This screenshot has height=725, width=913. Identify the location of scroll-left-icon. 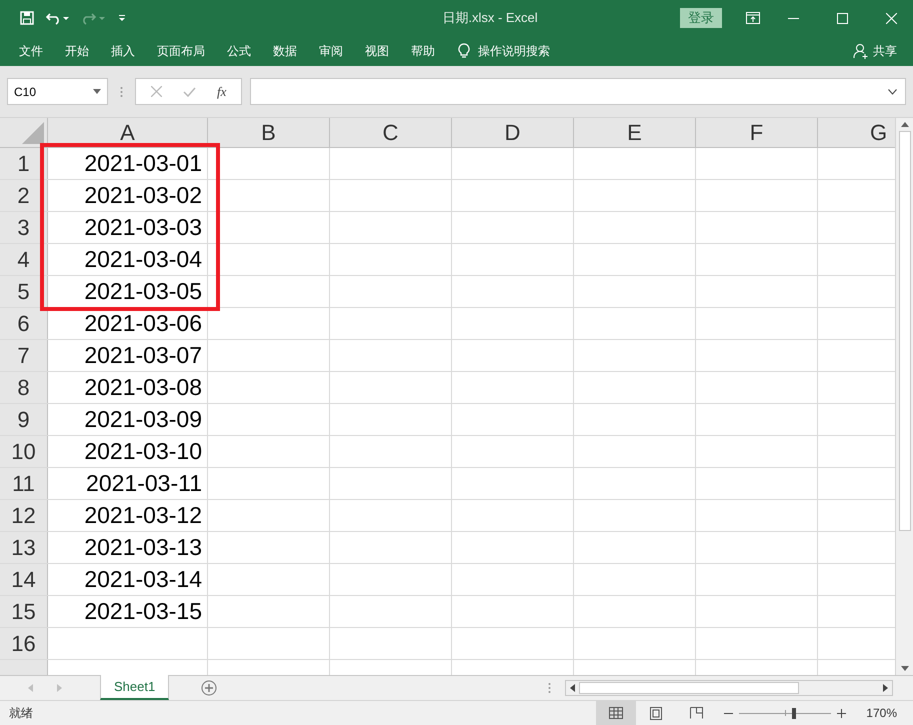
(572, 688).